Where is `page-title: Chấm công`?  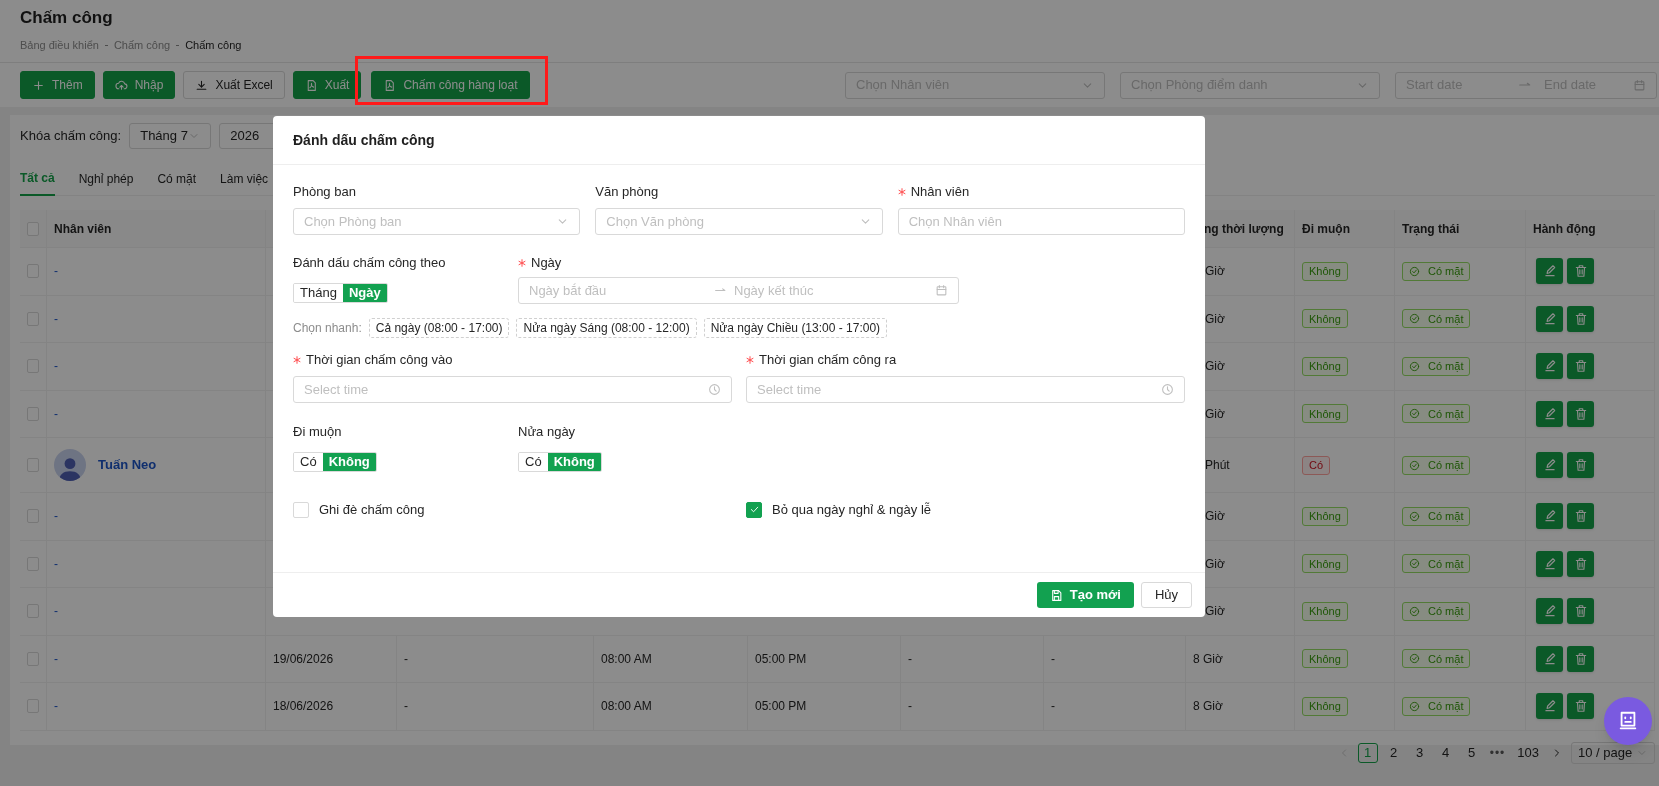 page-title: Chấm công is located at coordinates (67, 18).